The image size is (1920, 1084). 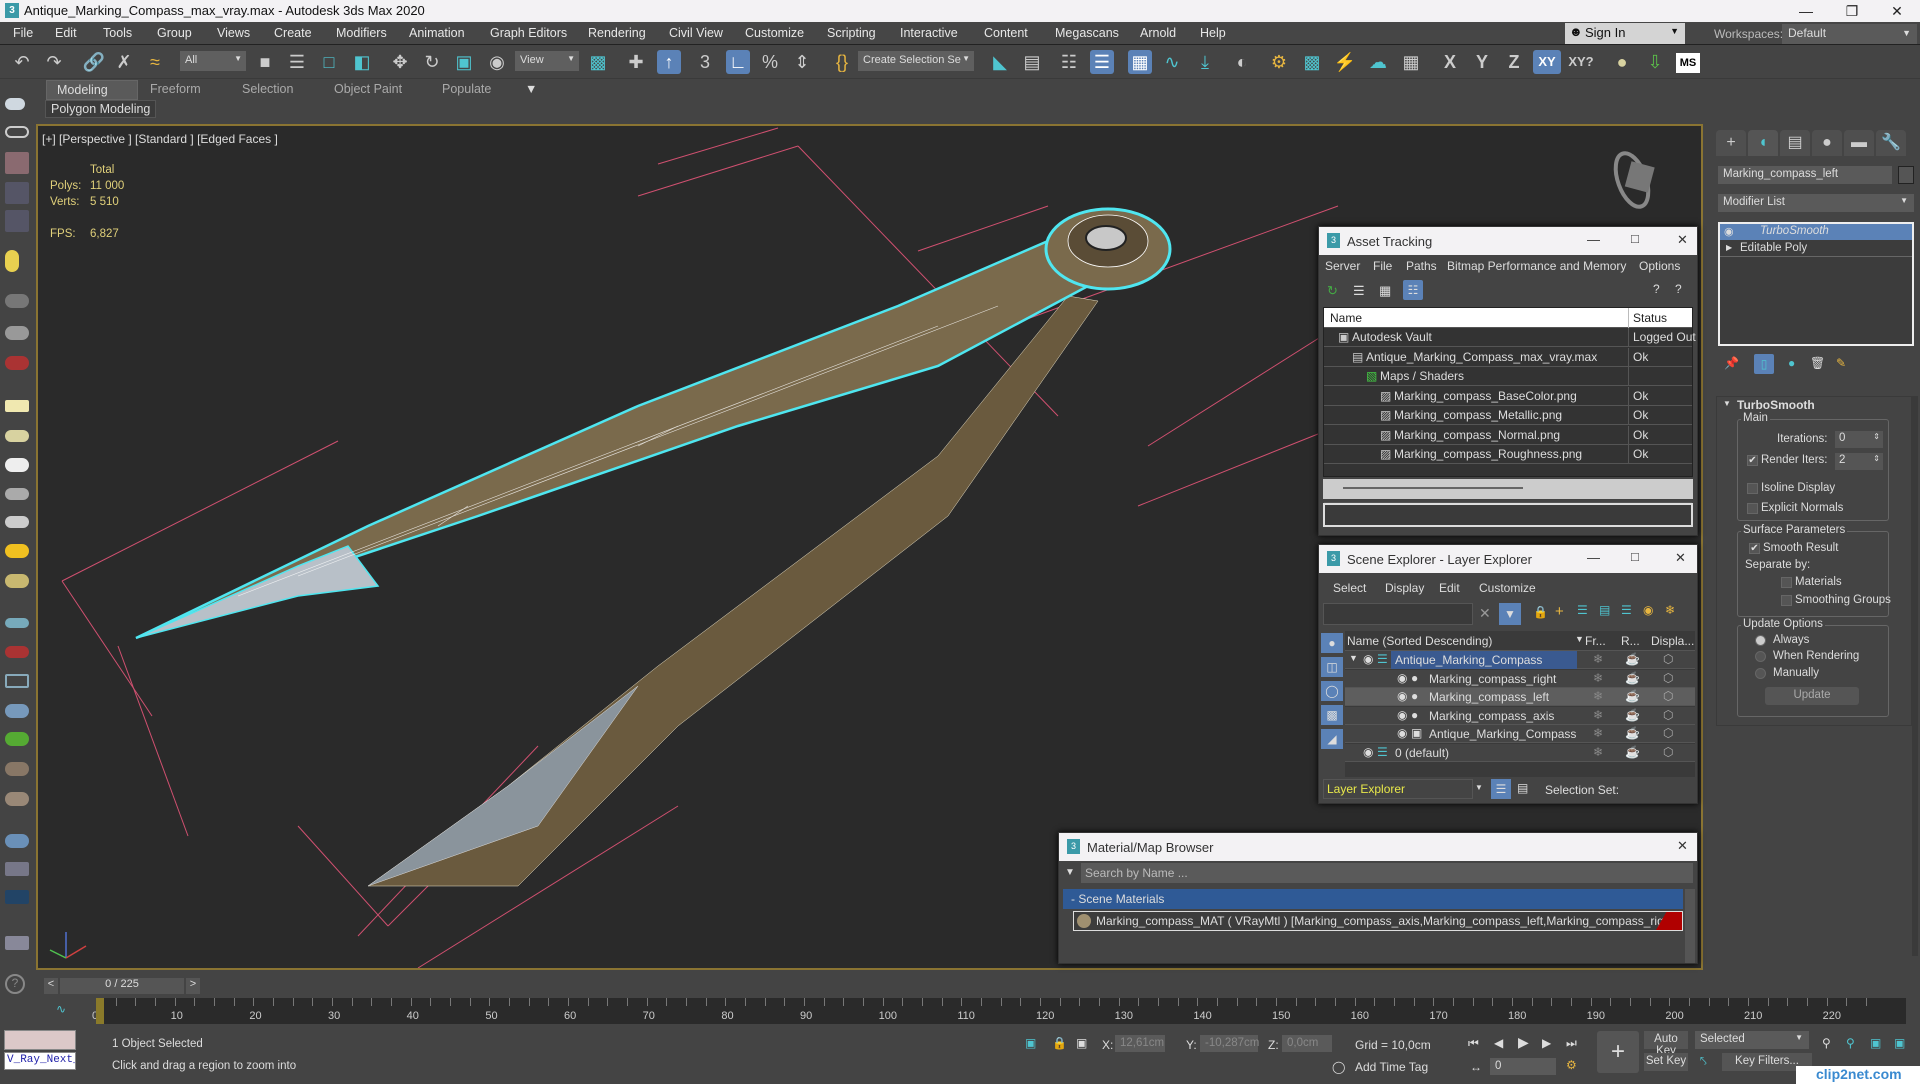 I want to click on ambient-light-icon, so click(x=17, y=581).